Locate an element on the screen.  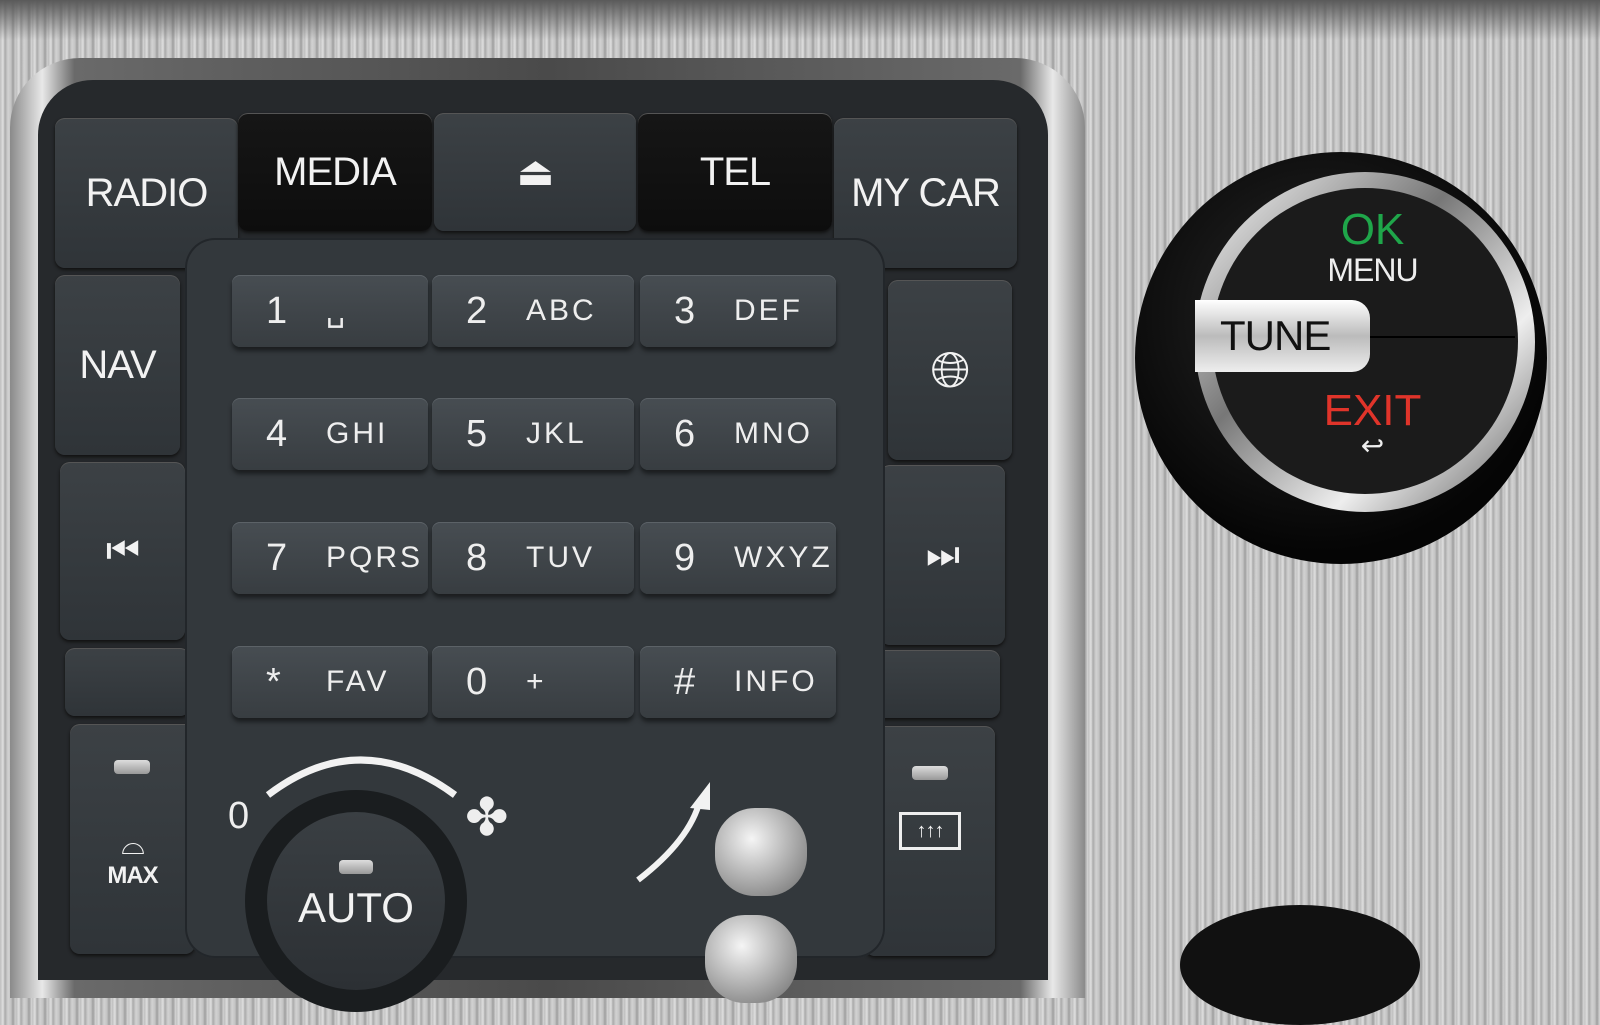
key-number: * is located at coordinates (275, 681).